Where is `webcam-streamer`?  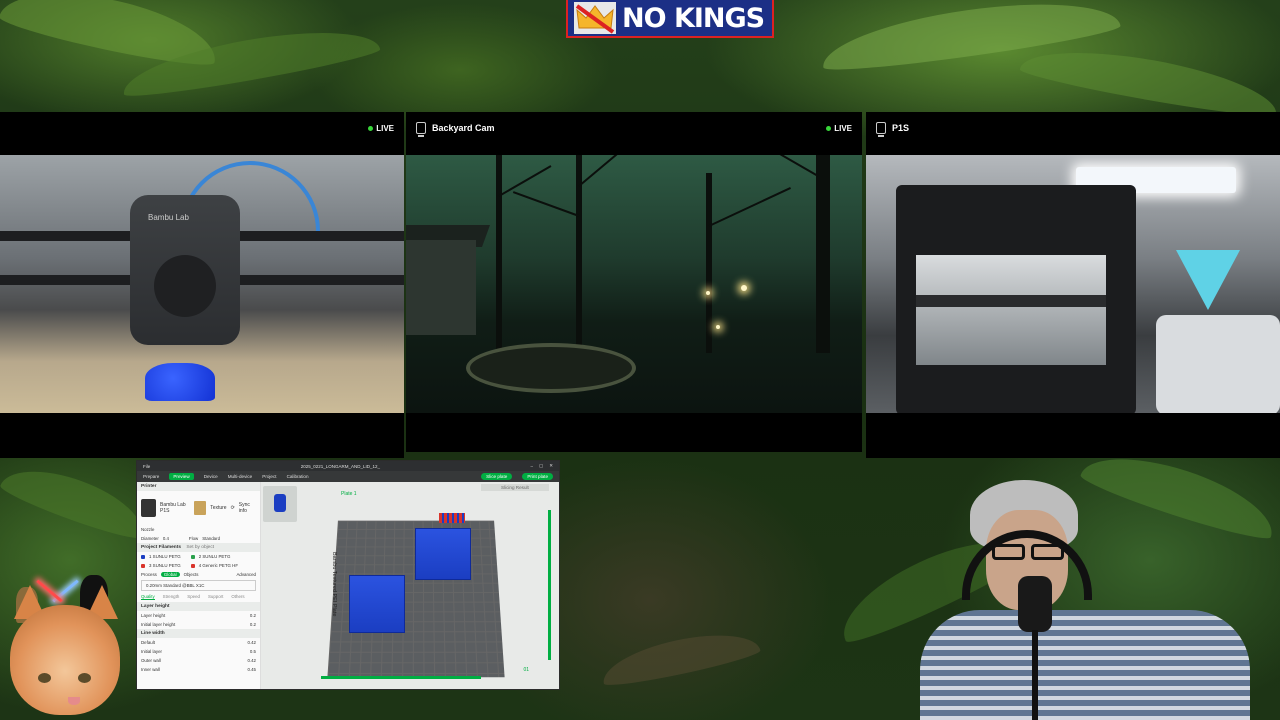 webcam-streamer is located at coordinates (1090, 600).